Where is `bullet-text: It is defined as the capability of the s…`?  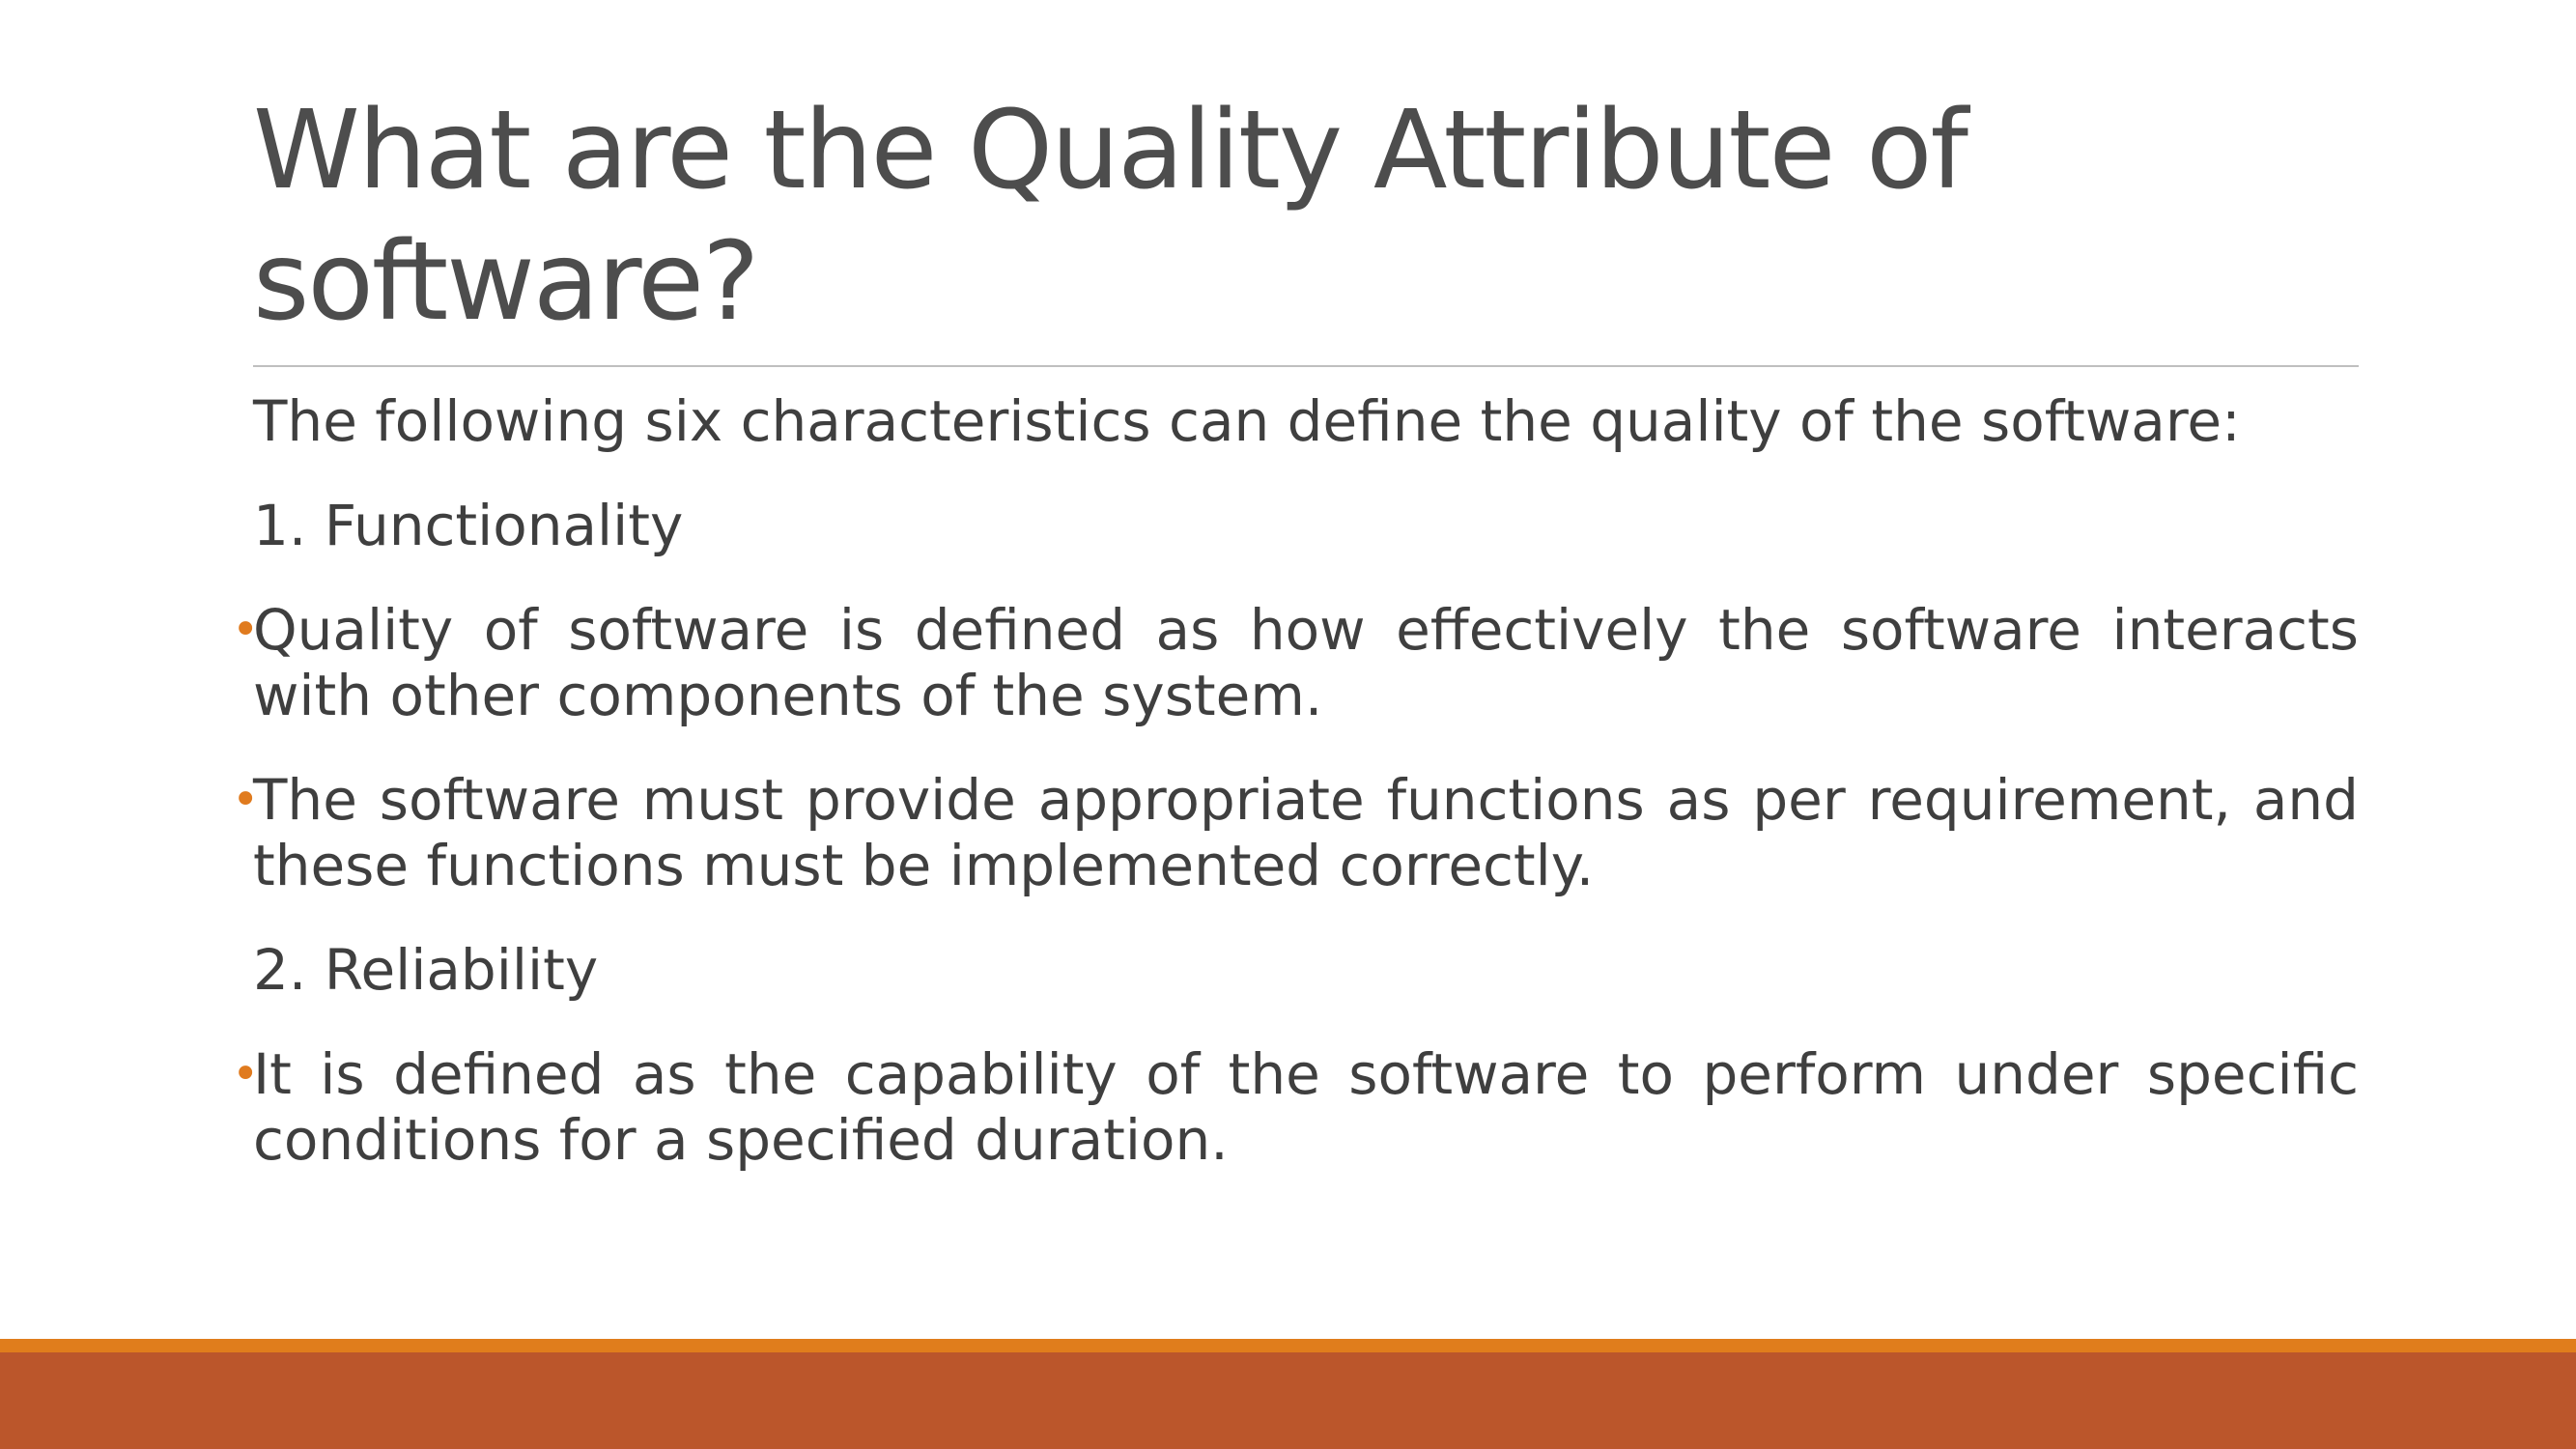
bullet-text: It is defined as the capability of the s… is located at coordinates (1306, 1107).